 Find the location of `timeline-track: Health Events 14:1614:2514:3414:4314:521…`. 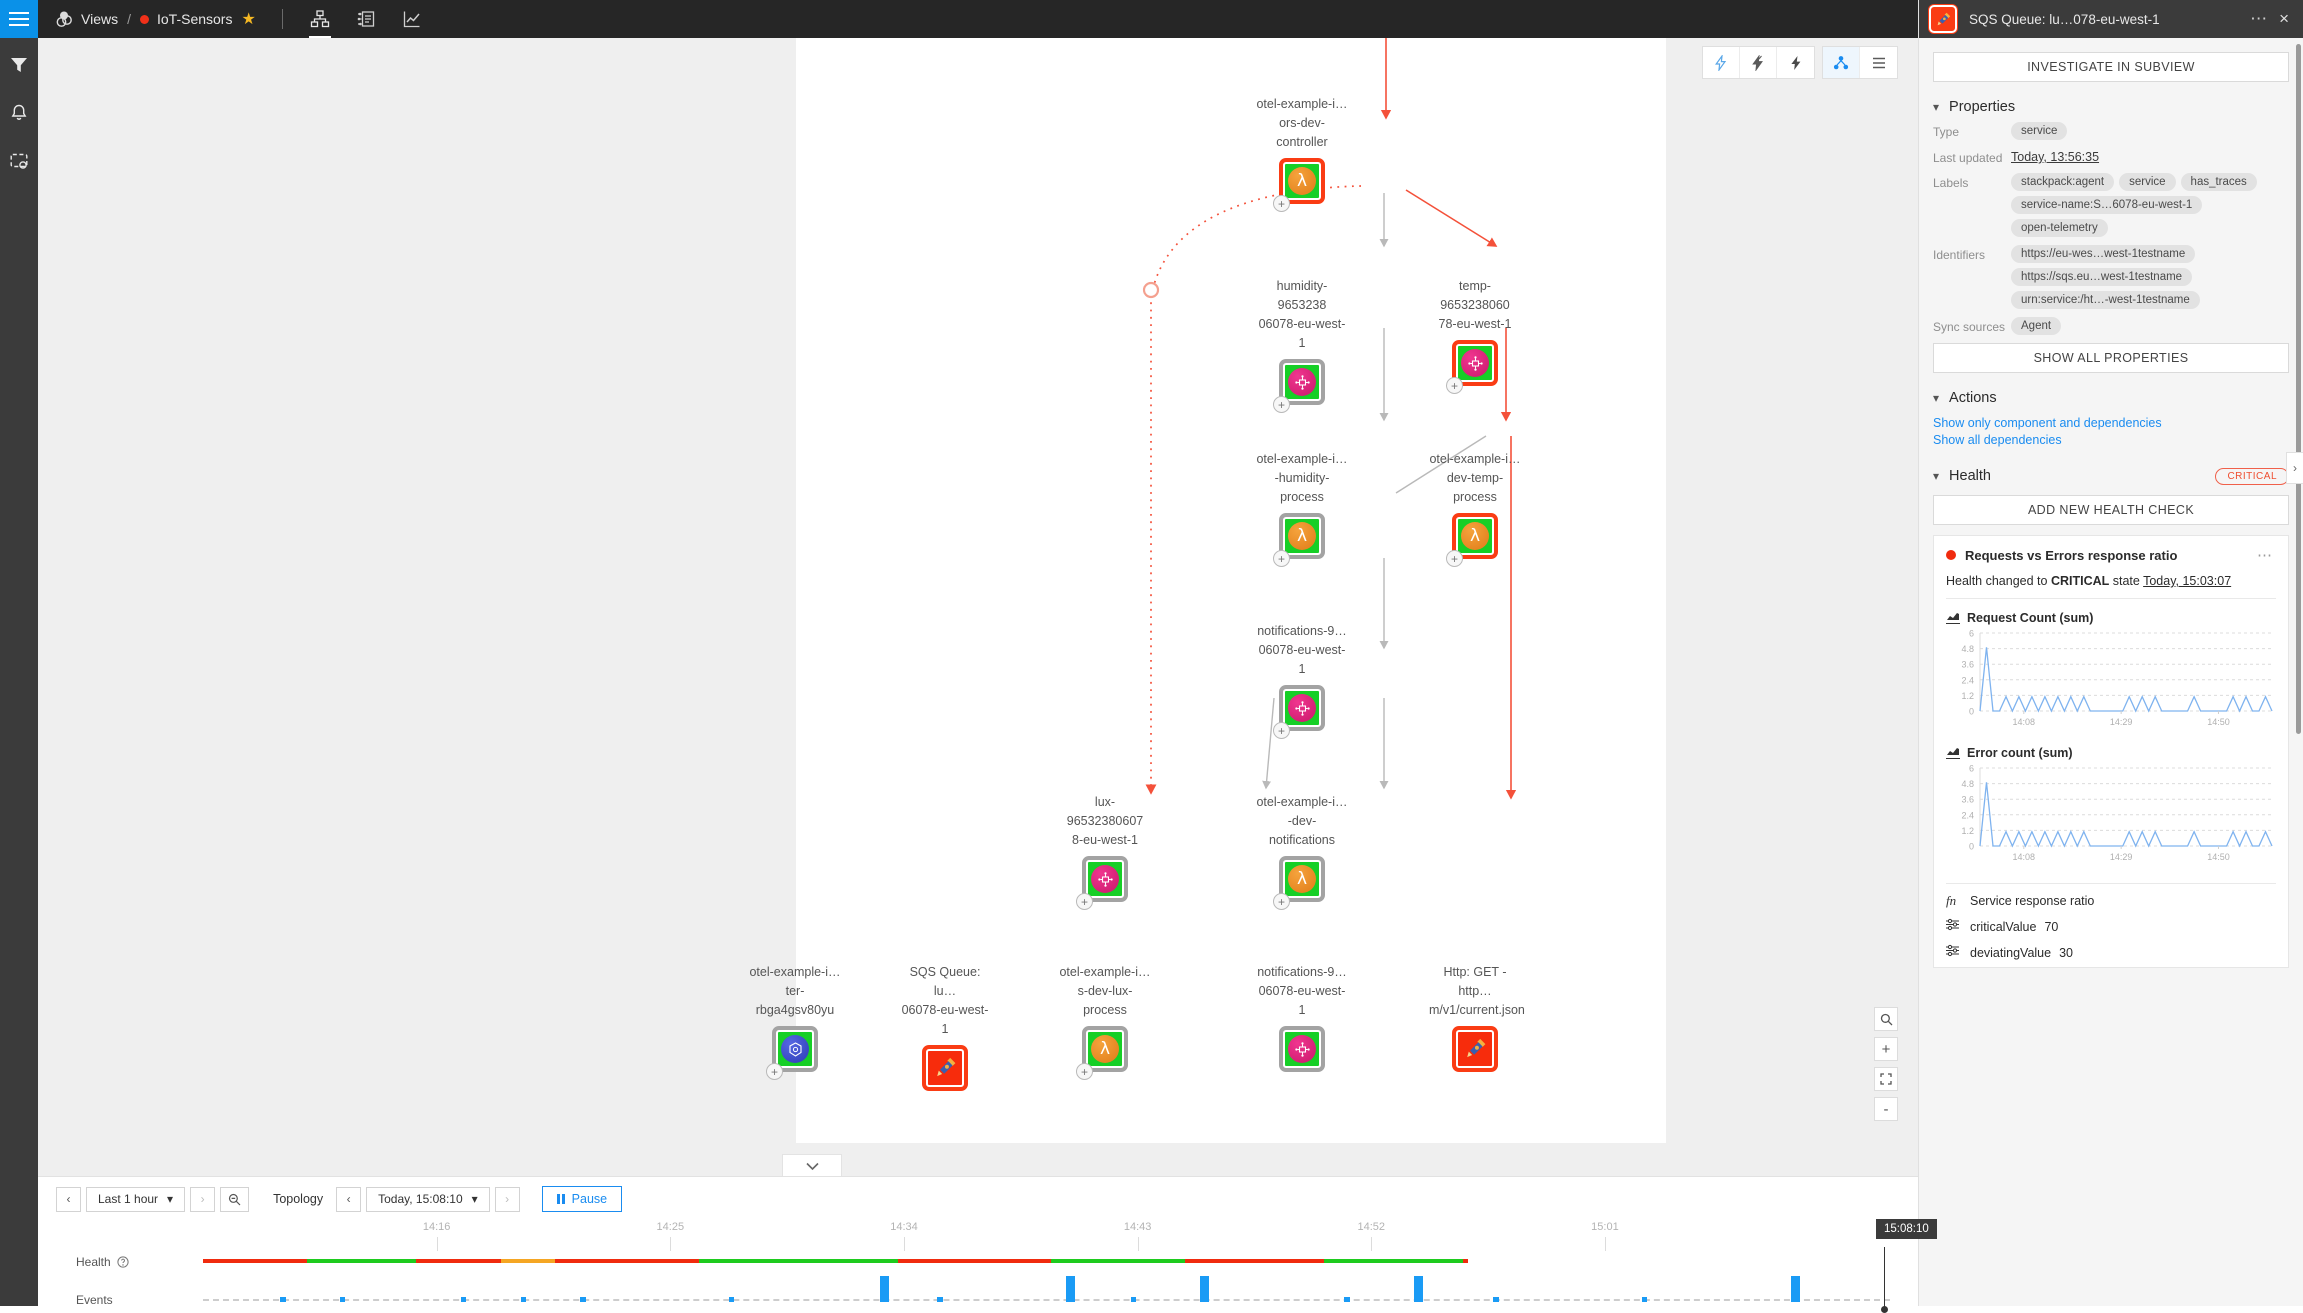

timeline-track: Health Events 14:1614:2514:3414:4314:521… is located at coordinates (978, 1263).